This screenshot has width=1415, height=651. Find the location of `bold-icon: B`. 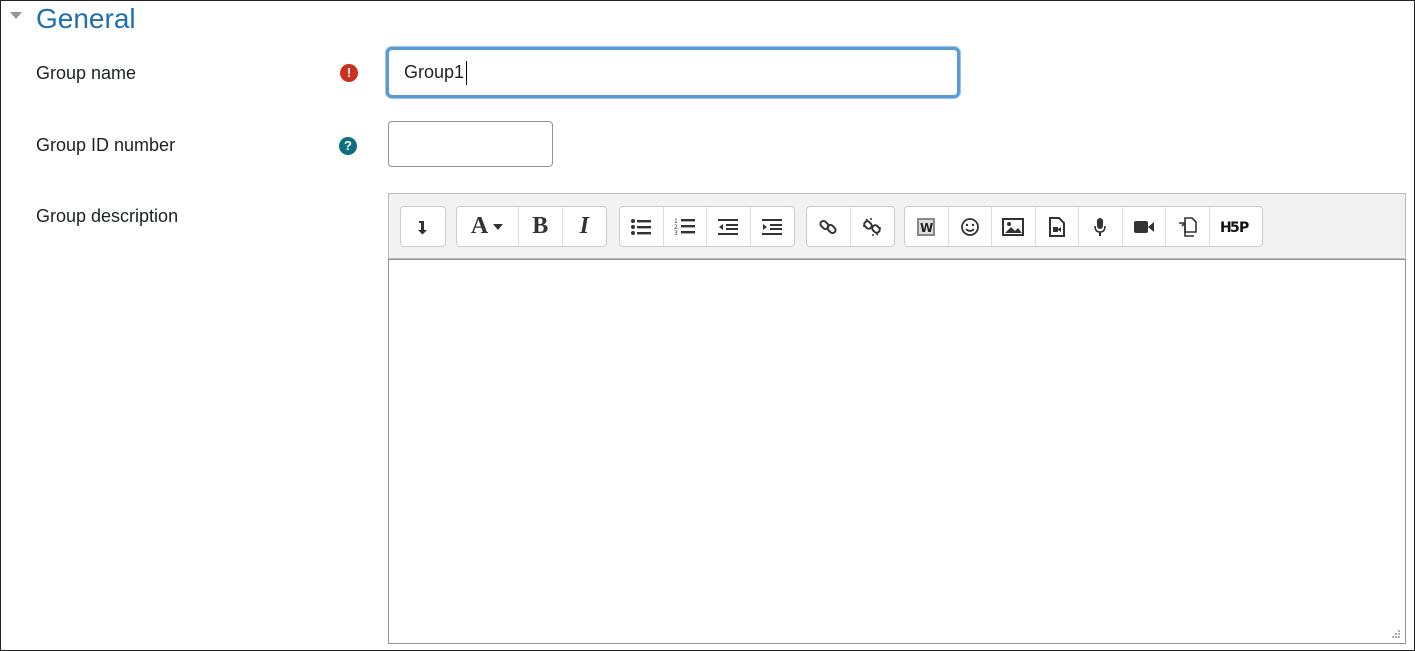

bold-icon: B is located at coordinates (541, 226).